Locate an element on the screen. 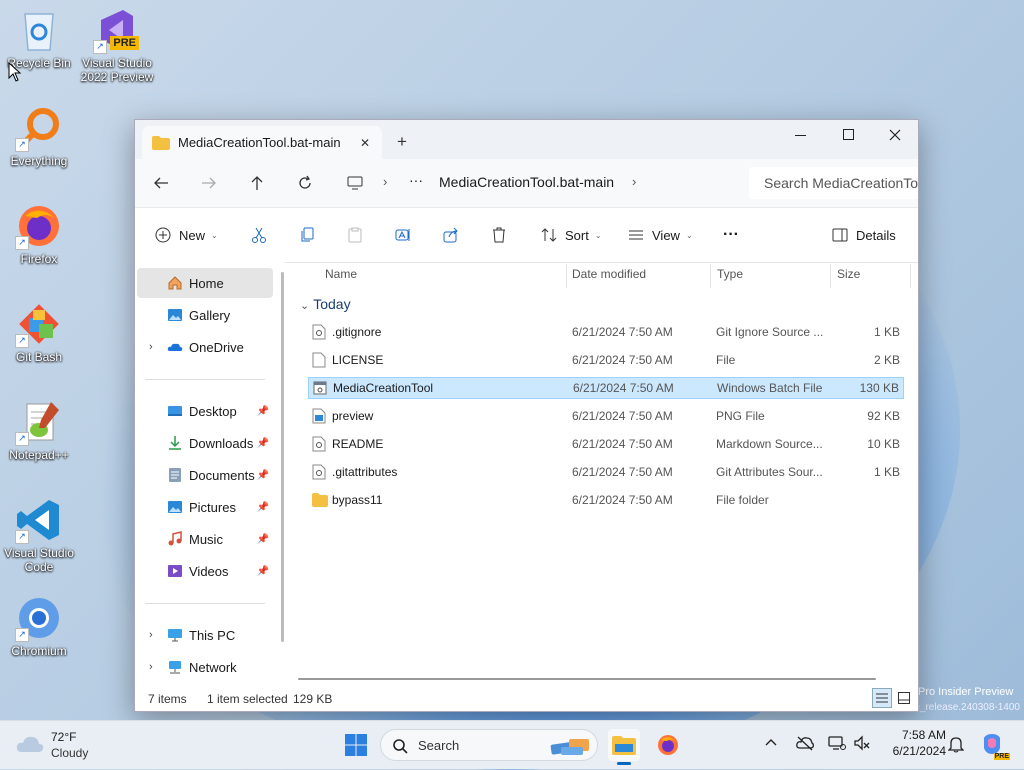 This screenshot has width=1024, height=770. desktop-icon-git-bash: ↗ Git Bash is located at coordinates (39, 332).